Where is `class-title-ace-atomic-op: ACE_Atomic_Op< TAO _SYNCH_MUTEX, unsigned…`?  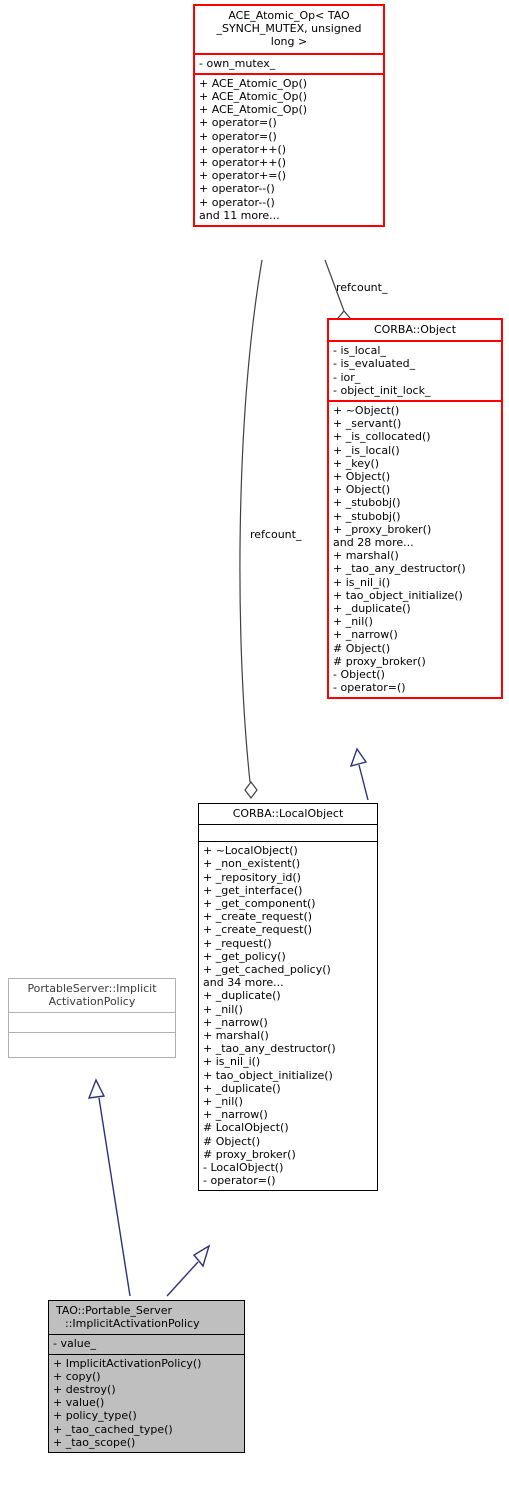 class-title-ace-atomic-op: ACE_Atomic_Op< TAO _SYNCH_MUTEX, unsigned… is located at coordinates (289, 30).